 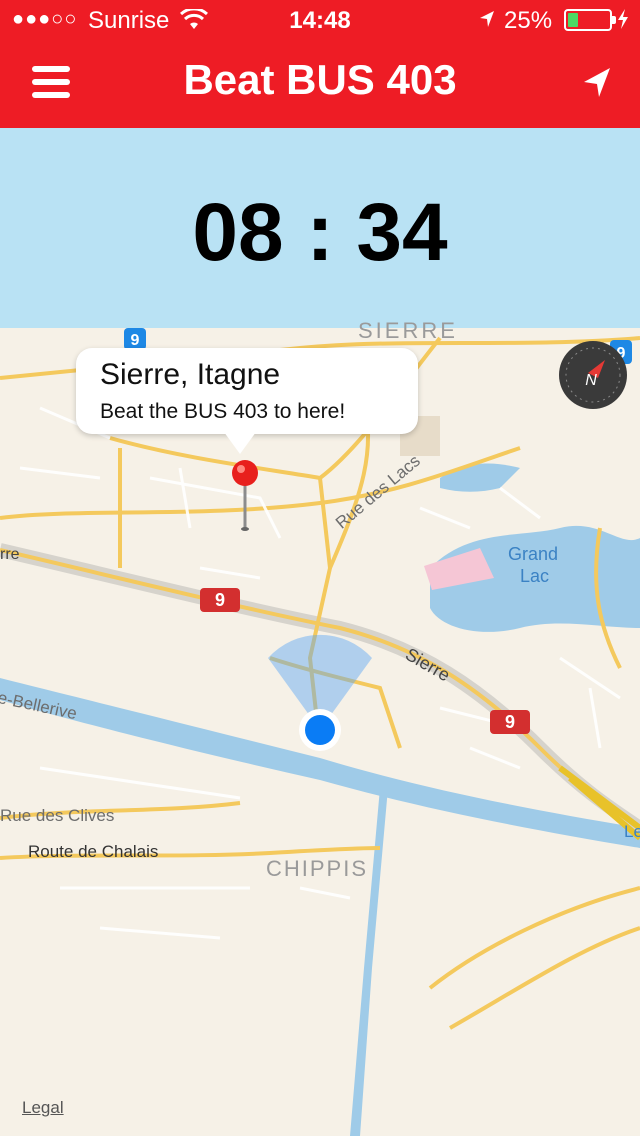 What do you see at coordinates (317, 868) in the screenshot?
I see `map-label-chippis: CHIPPIS` at bounding box center [317, 868].